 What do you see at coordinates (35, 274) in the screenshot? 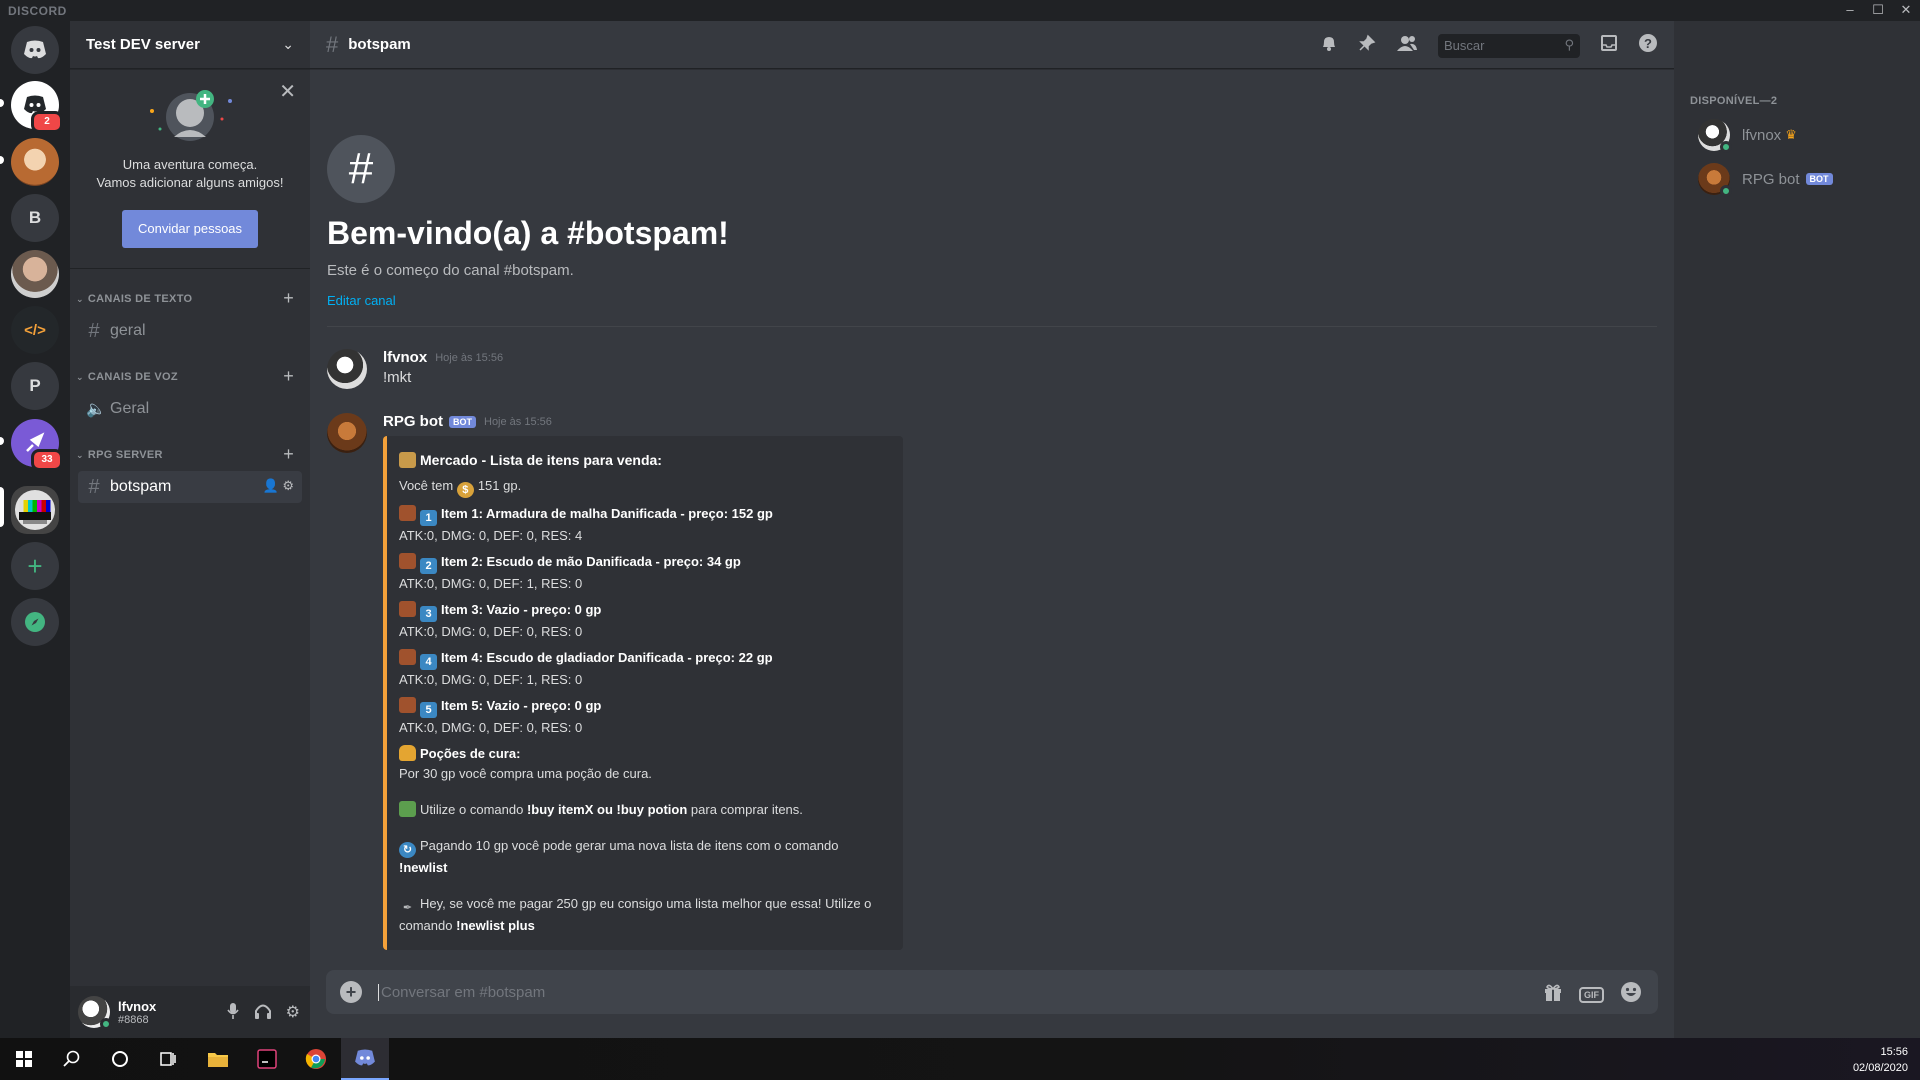
I see `server-person` at bounding box center [35, 274].